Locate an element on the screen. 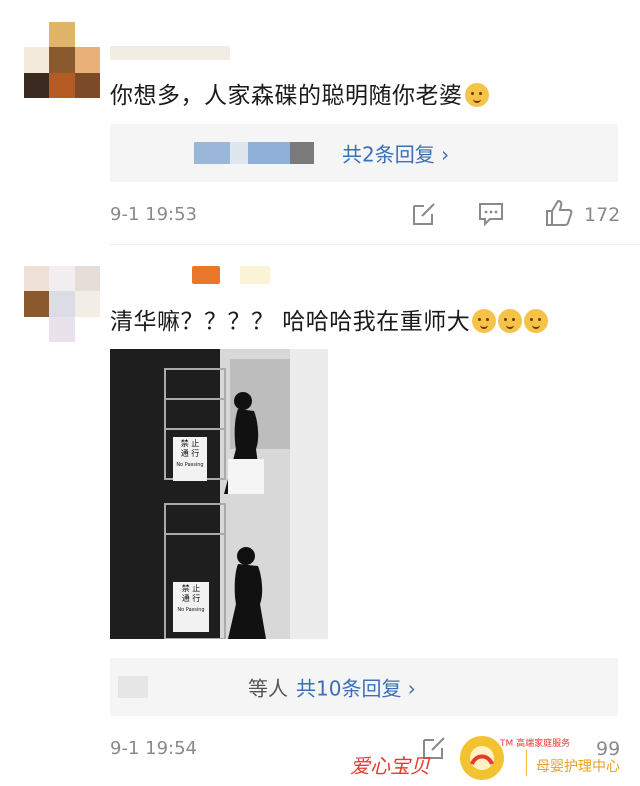  photo-frame-bottom is located at coordinates (219, 566).